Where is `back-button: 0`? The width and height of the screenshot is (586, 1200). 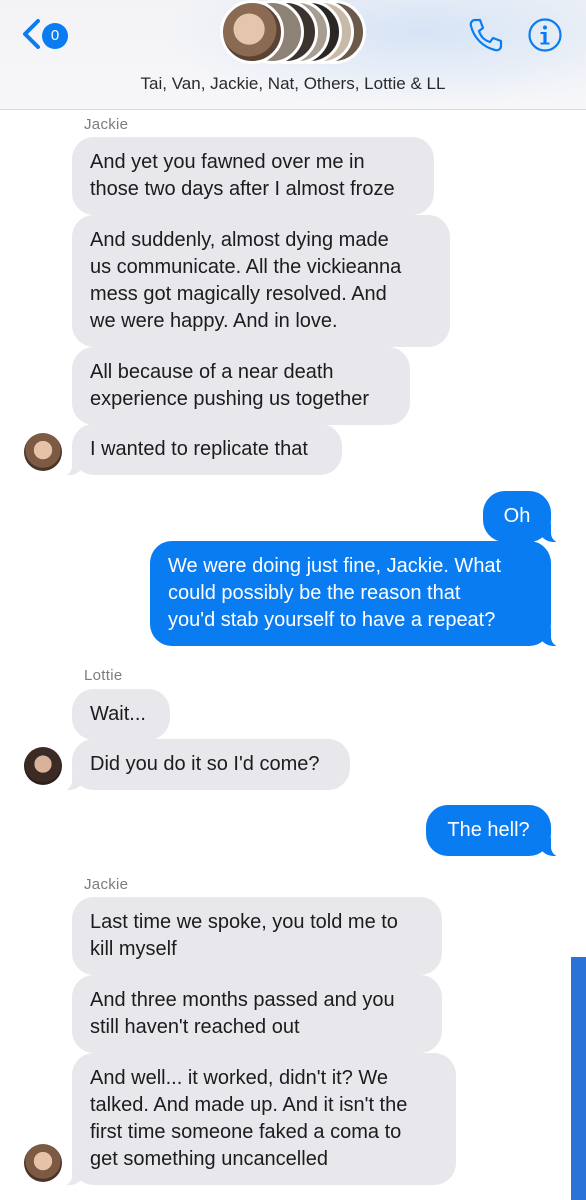 back-button: 0 is located at coordinates (47, 34).